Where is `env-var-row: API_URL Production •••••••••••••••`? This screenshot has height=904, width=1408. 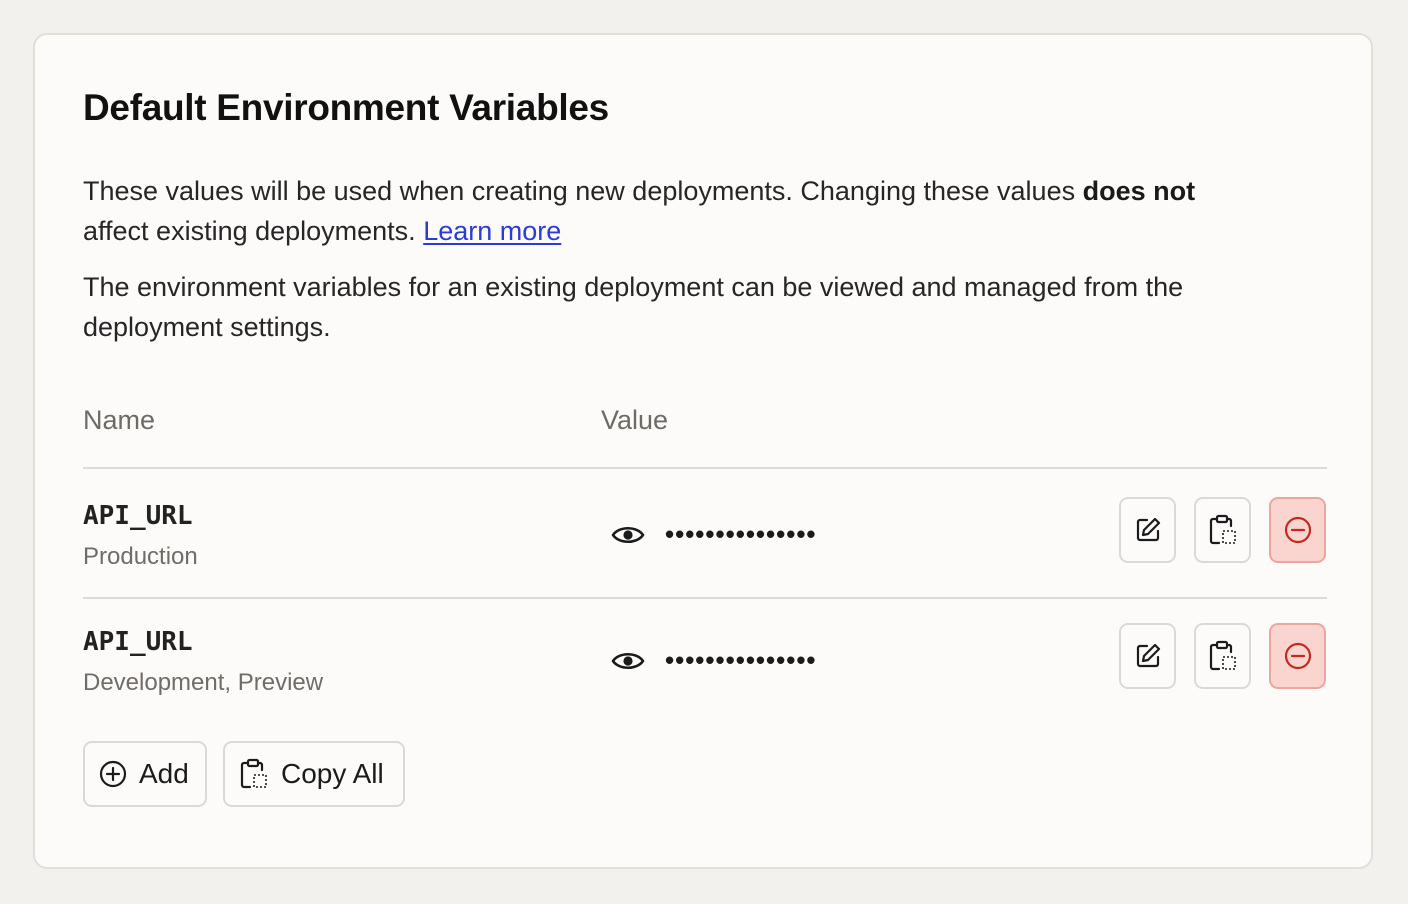
env-var-row: API_URL Production ••••••••••••••• is located at coordinates (705, 532).